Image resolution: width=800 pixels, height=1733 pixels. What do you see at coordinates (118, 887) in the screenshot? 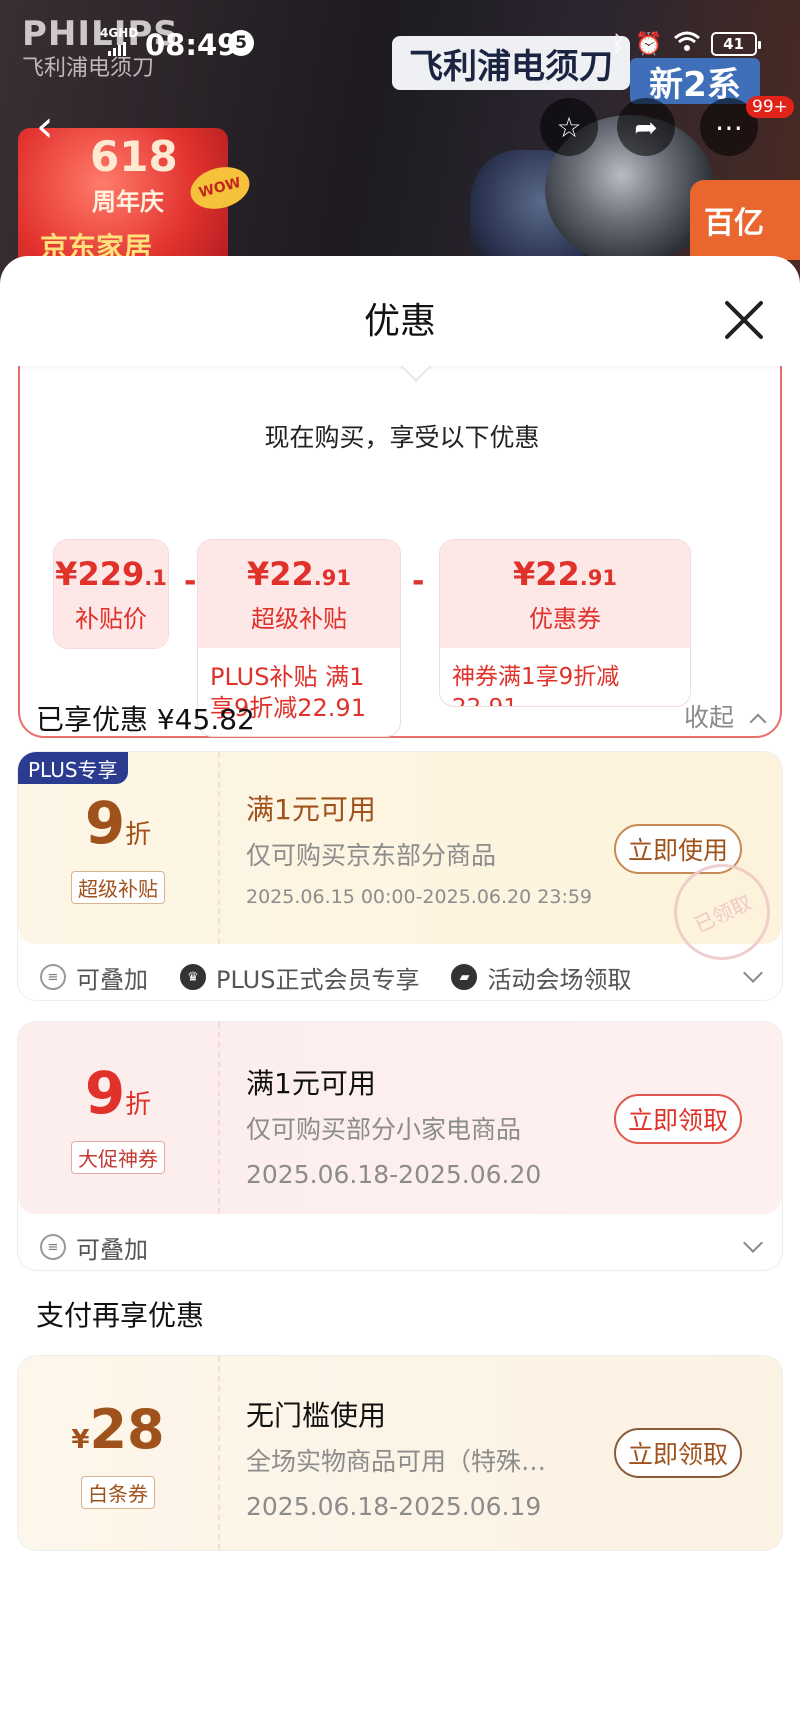
I see `coupon-tag: 超级补贴` at bounding box center [118, 887].